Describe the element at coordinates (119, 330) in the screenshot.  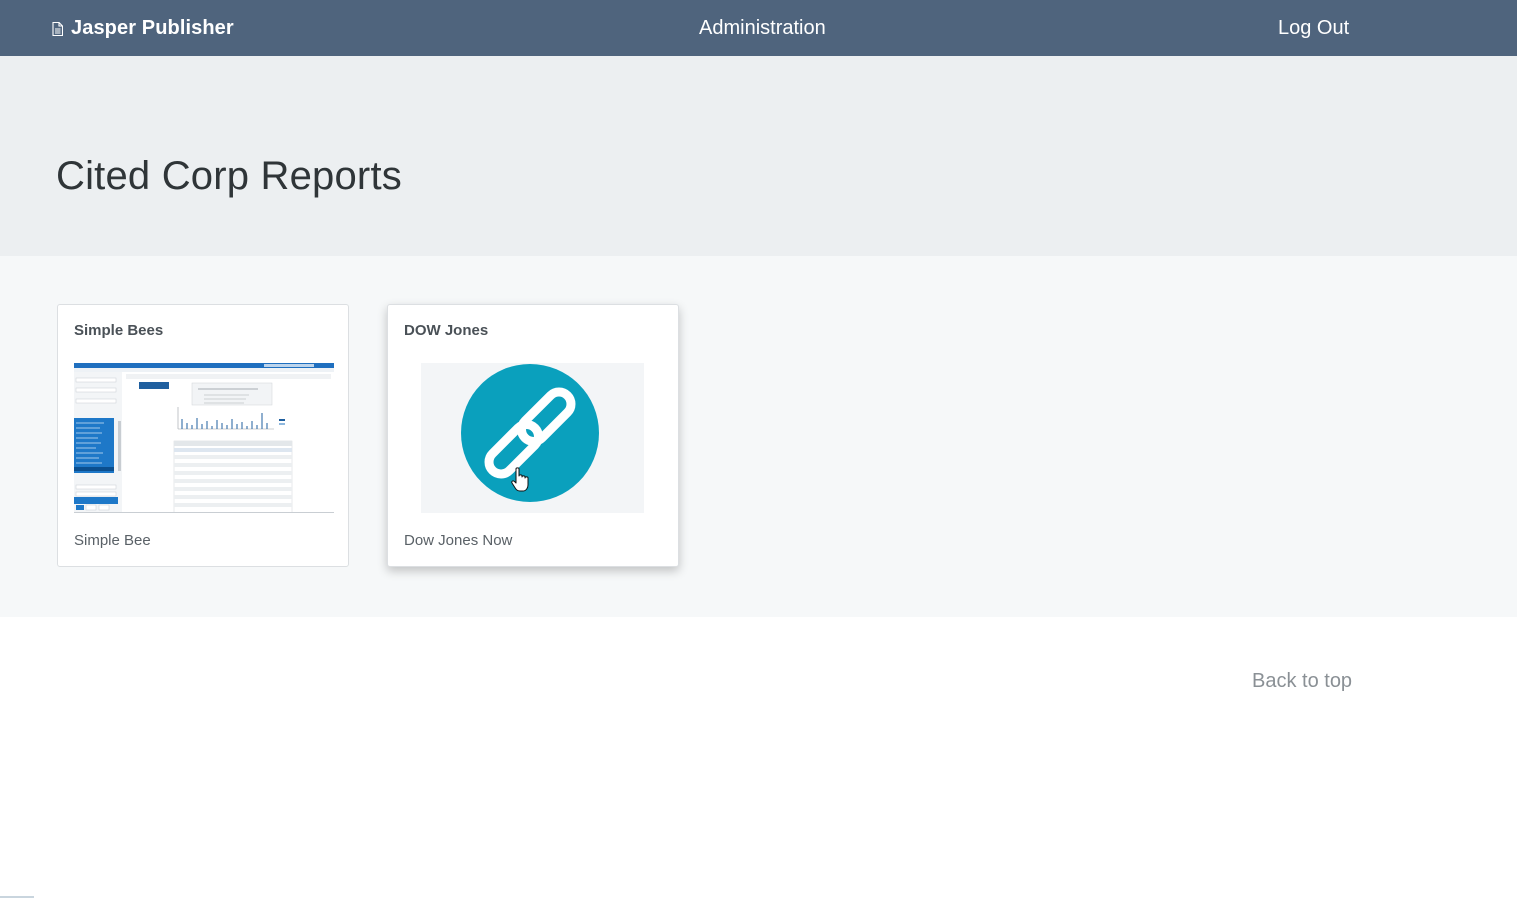
I see `card-title: Simple Bees` at that location.